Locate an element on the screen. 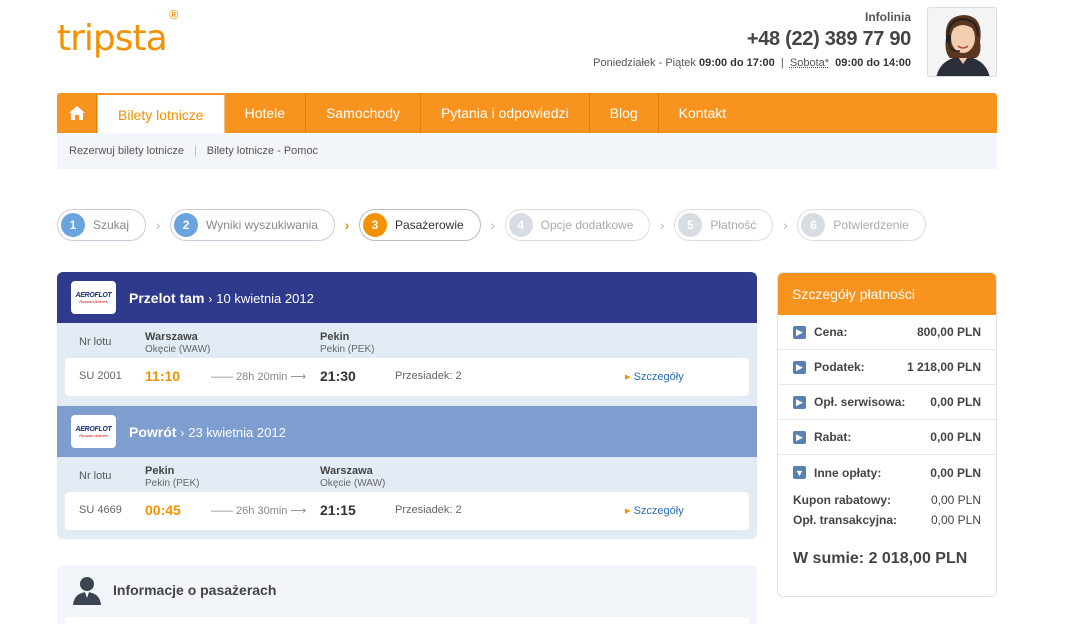 Image resolution: width=1074 pixels, height=624 pixels. nav-pytania: Pytania i odpowiedzi is located at coordinates (505, 113).